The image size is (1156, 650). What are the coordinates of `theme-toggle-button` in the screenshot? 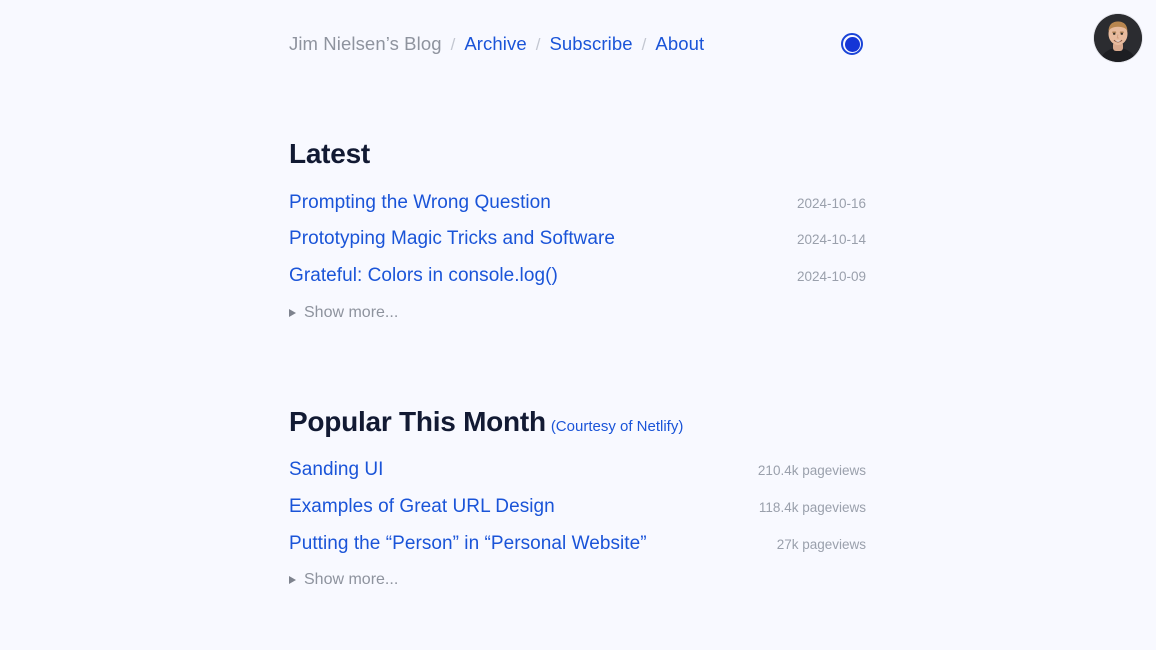 It's located at (852, 44).